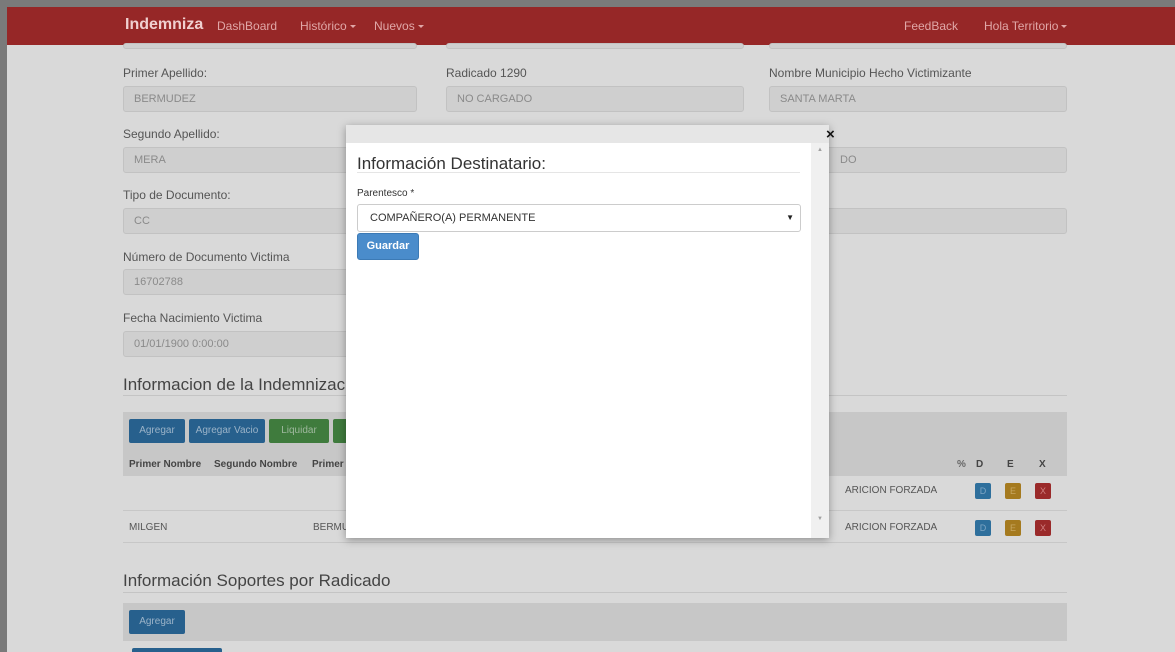 This screenshot has height=652, width=1175. Describe the element at coordinates (578, 172) in the screenshot. I see `modal-divider` at that location.